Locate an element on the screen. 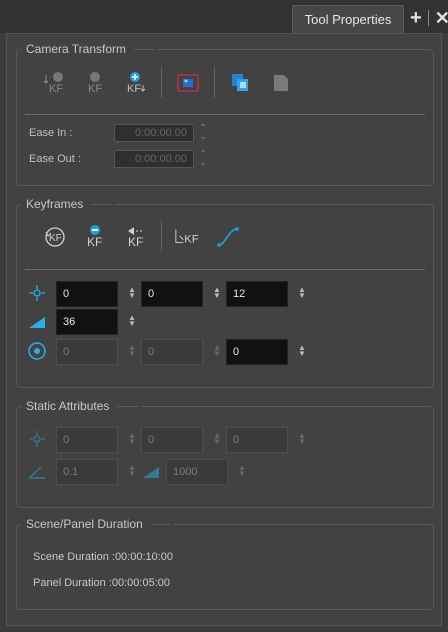  remove-keyframe-icon: KF is located at coordinates (95, 236).